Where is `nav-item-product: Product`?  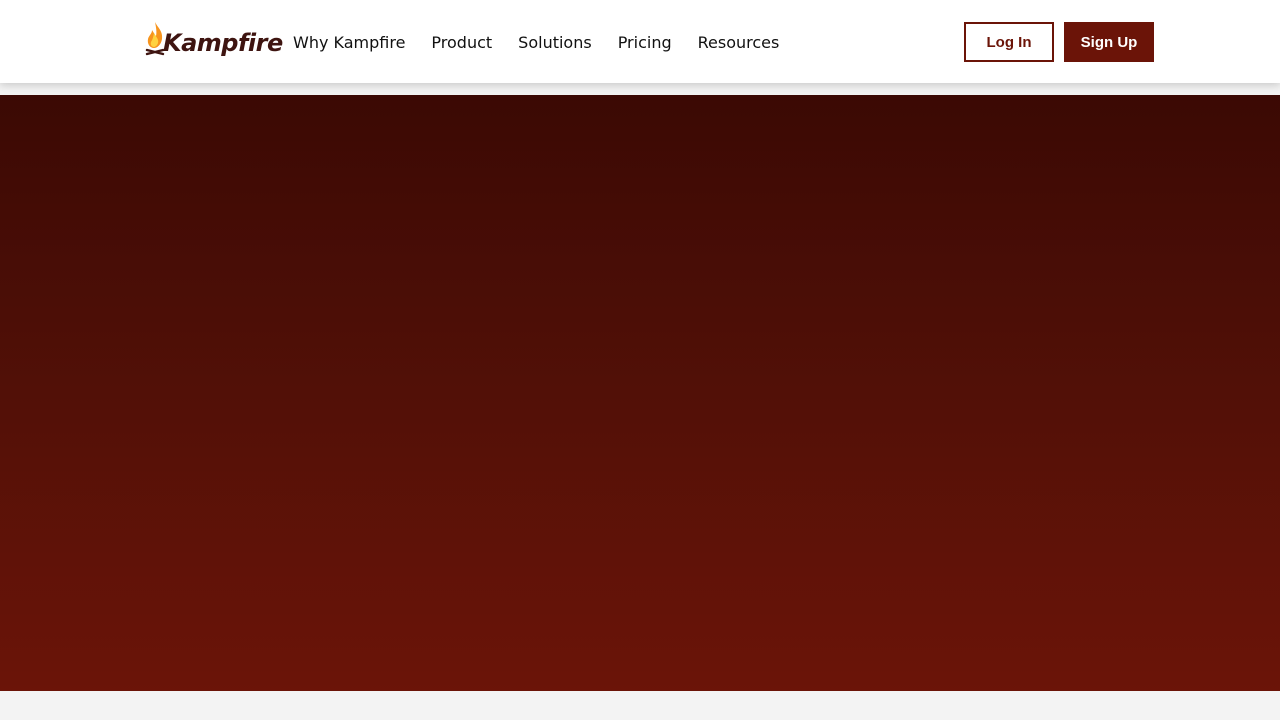
nav-item-product: Product is located at coordinates (461, 42).